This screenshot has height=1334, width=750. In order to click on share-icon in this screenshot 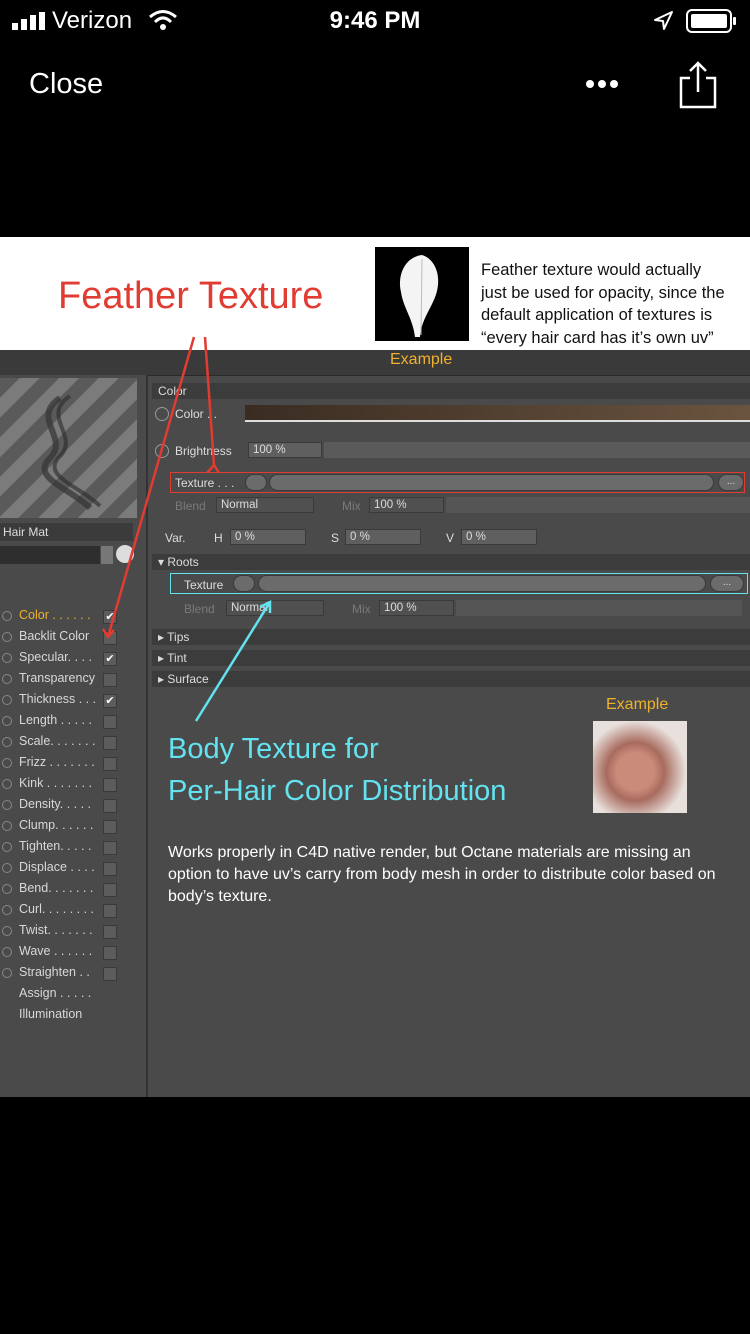, I will do `click(698, 85)`.